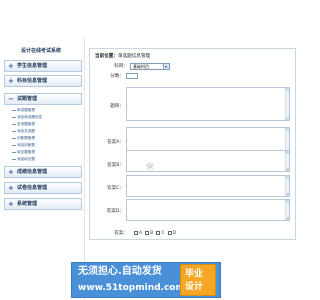 This screenshot has width=320, height=300. I want to click on watermark-badge-line1: 毕业, so click(194, 274).